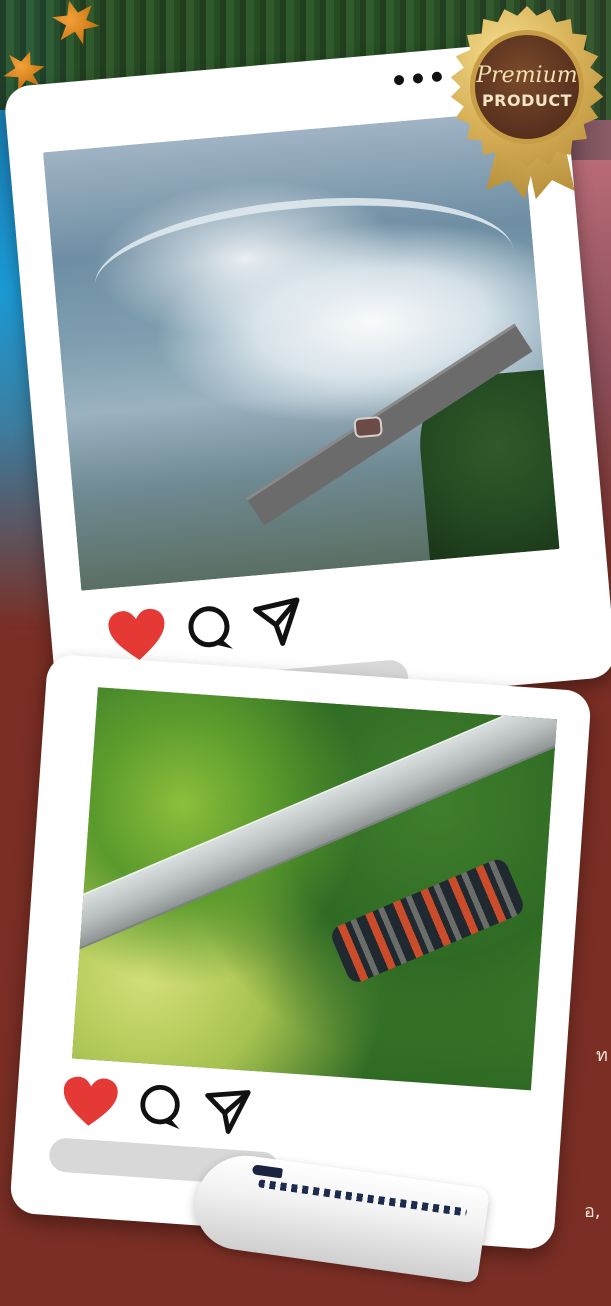 This screenshot has height=1306, width=611. What do you see at coordinates (302, 249) in the screenshot?
I see `waterfall-edge` at bounding box center [302, 249].